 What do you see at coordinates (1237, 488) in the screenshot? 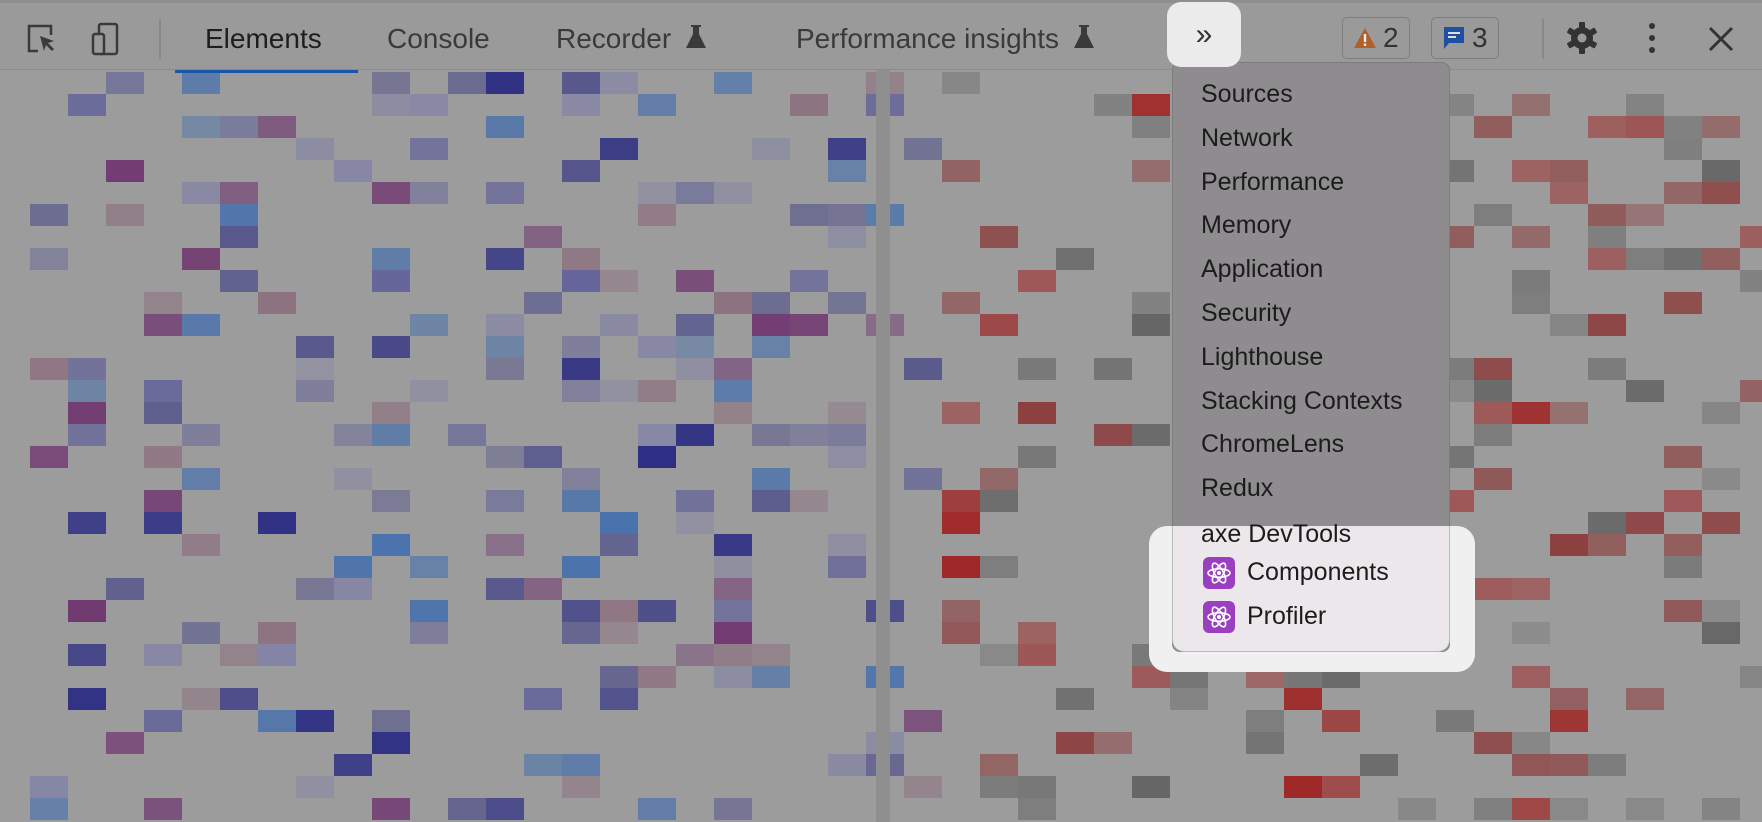
I see `menu-item-redux: Redux` at bounding box center [1237, 488].